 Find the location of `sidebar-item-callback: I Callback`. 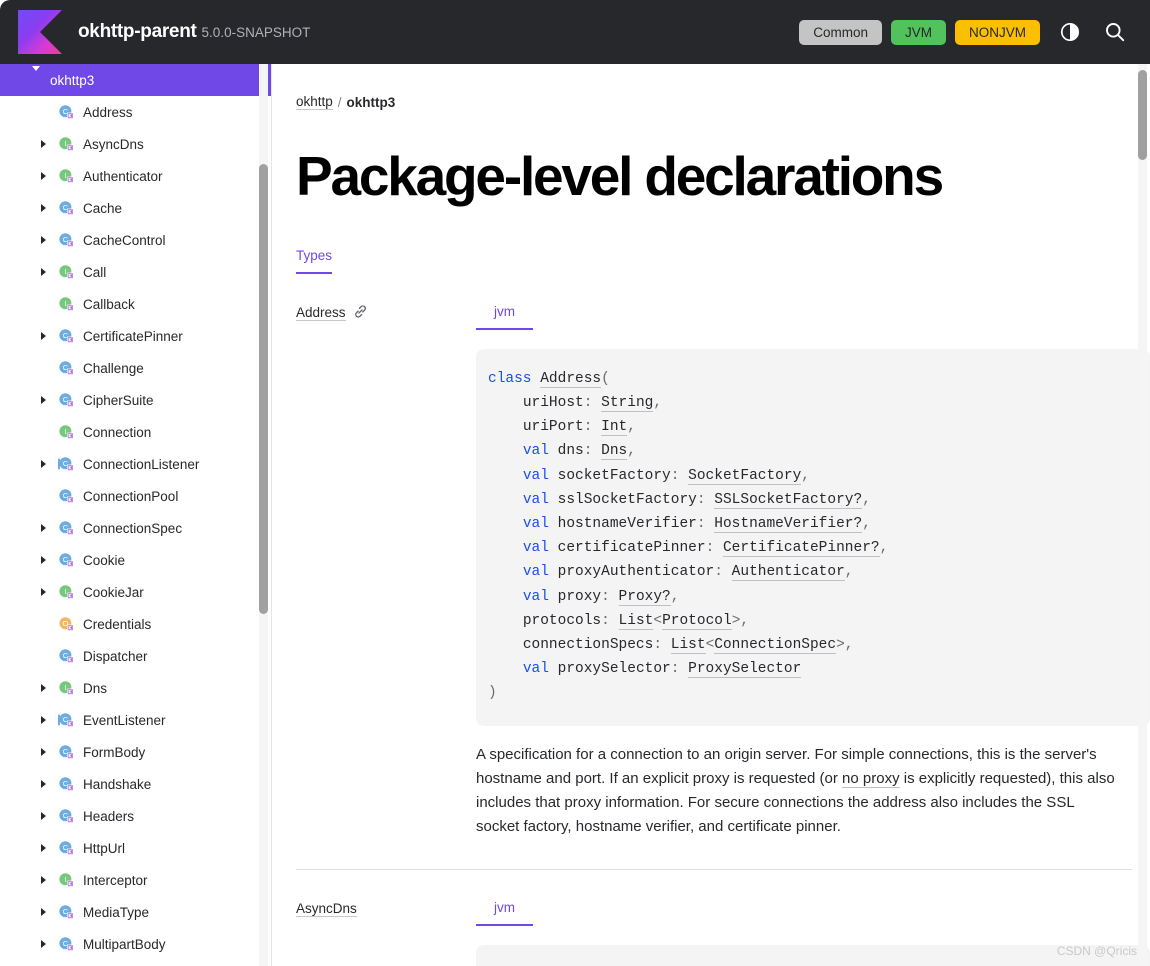

sidebar-item-callback: I Callback is located at coordinates (136, 304).